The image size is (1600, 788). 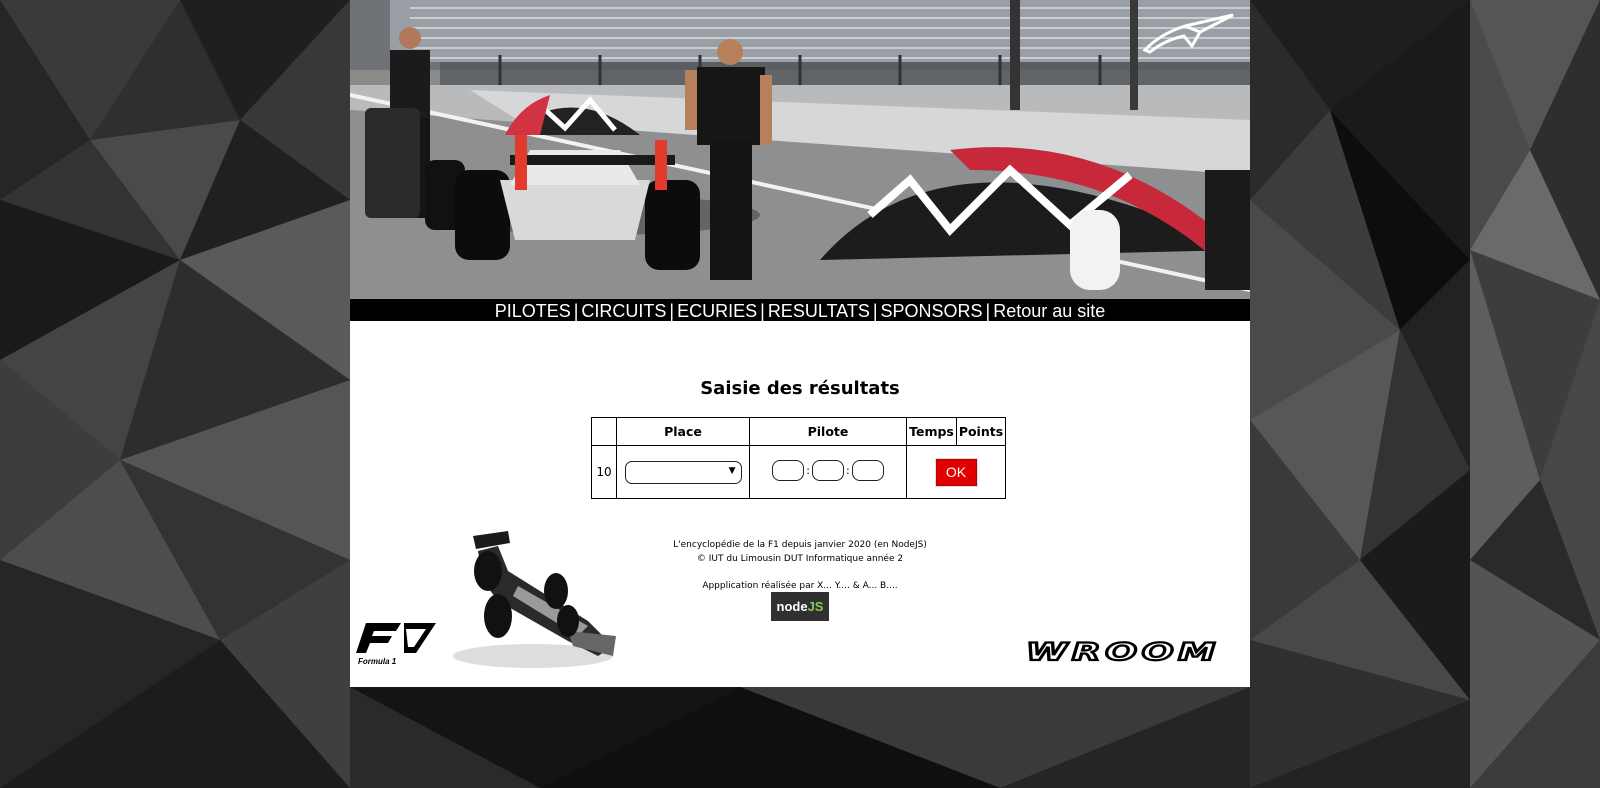 What do you see at coordinates (931, 431) in the screenshot?
I see `header-cell-temps: Temps` at bounding box center [931, 431].